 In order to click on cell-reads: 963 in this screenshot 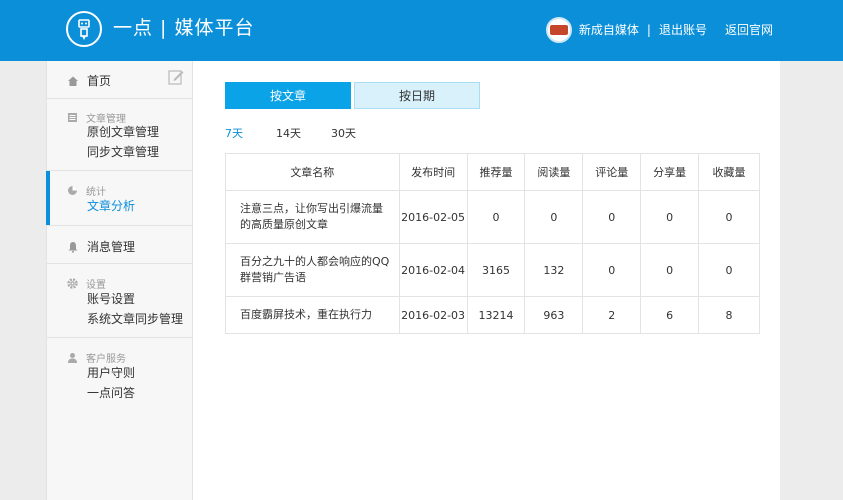, I will do `click(554, 315)`.